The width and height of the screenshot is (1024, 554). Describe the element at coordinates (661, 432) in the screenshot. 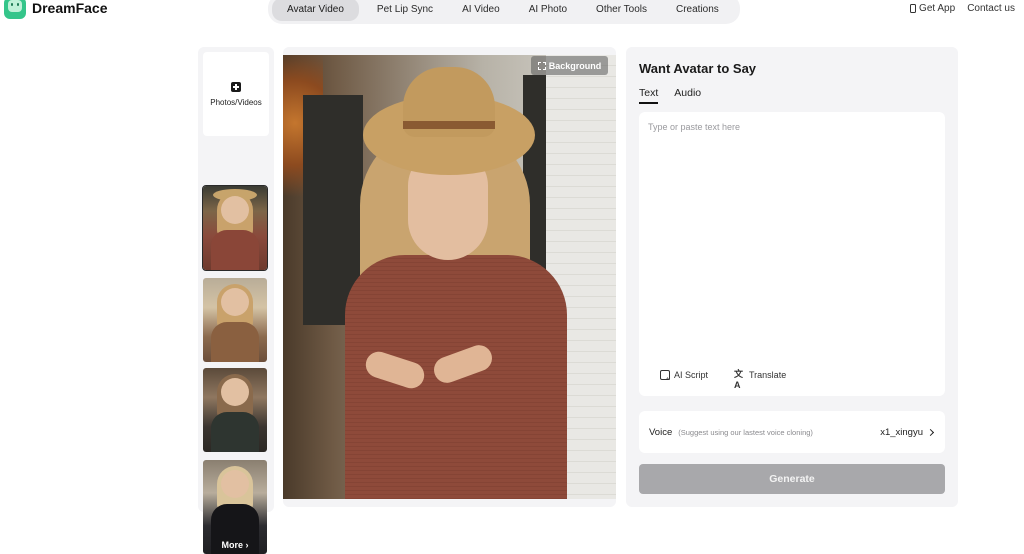

I see `voice-label: Voice` at that location.